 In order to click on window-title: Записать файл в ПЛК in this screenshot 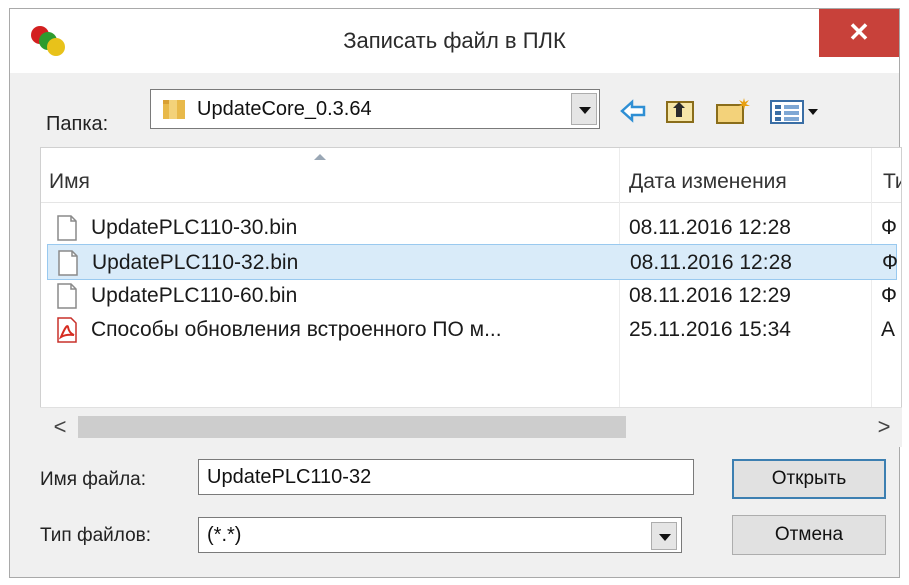, I will do `click(454, 40)`.